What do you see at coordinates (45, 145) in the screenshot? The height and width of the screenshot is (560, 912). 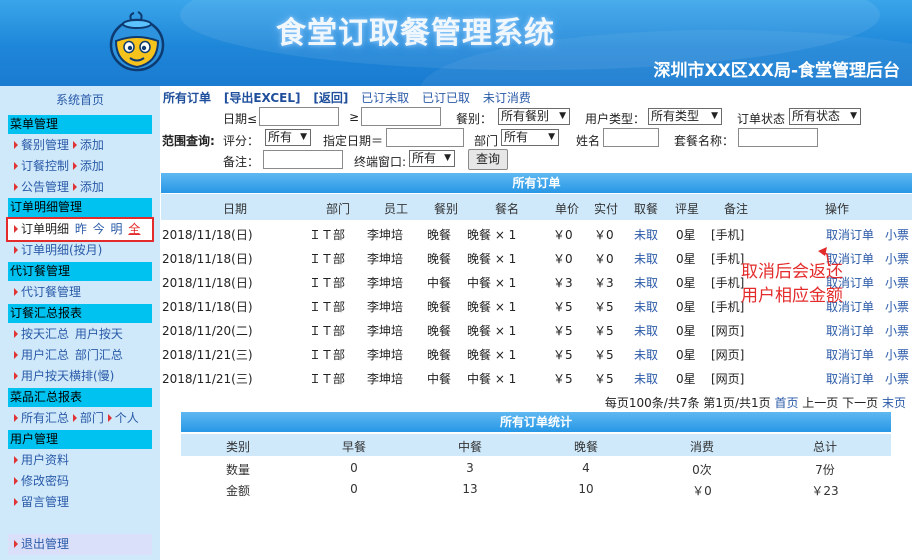 I see `meal-type-link: 餐别管理` at bounding box center [45, 145].